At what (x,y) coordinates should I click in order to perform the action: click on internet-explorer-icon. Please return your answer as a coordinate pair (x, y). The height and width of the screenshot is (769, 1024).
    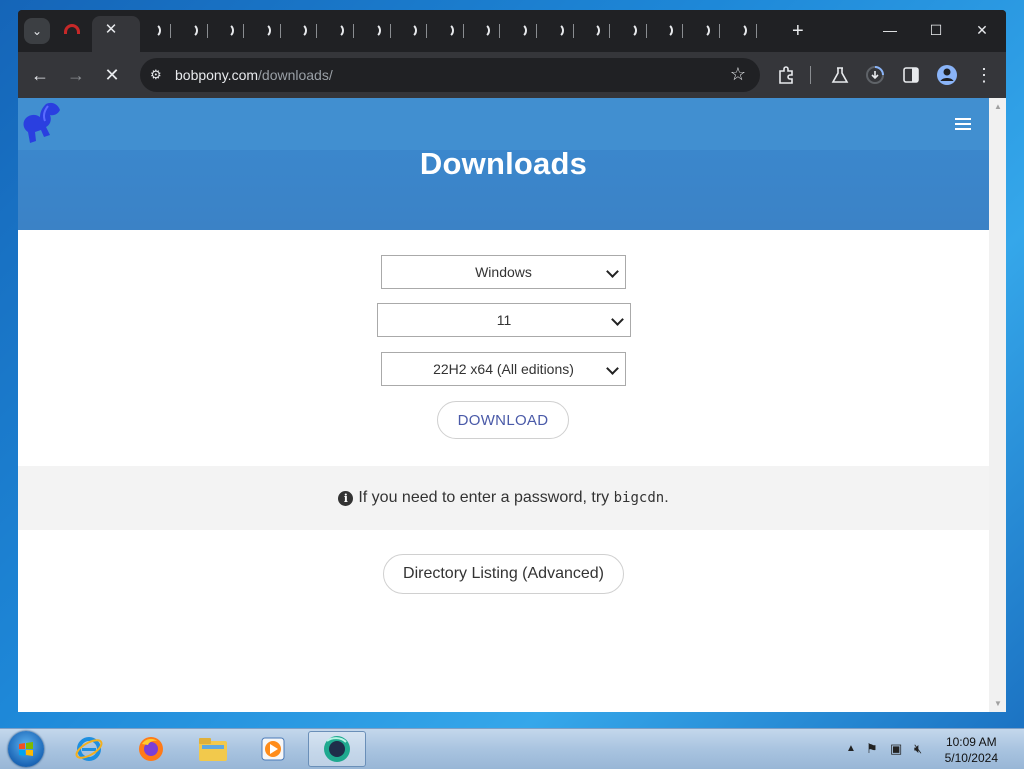
    Looking at the image, I should click on (89, 749).